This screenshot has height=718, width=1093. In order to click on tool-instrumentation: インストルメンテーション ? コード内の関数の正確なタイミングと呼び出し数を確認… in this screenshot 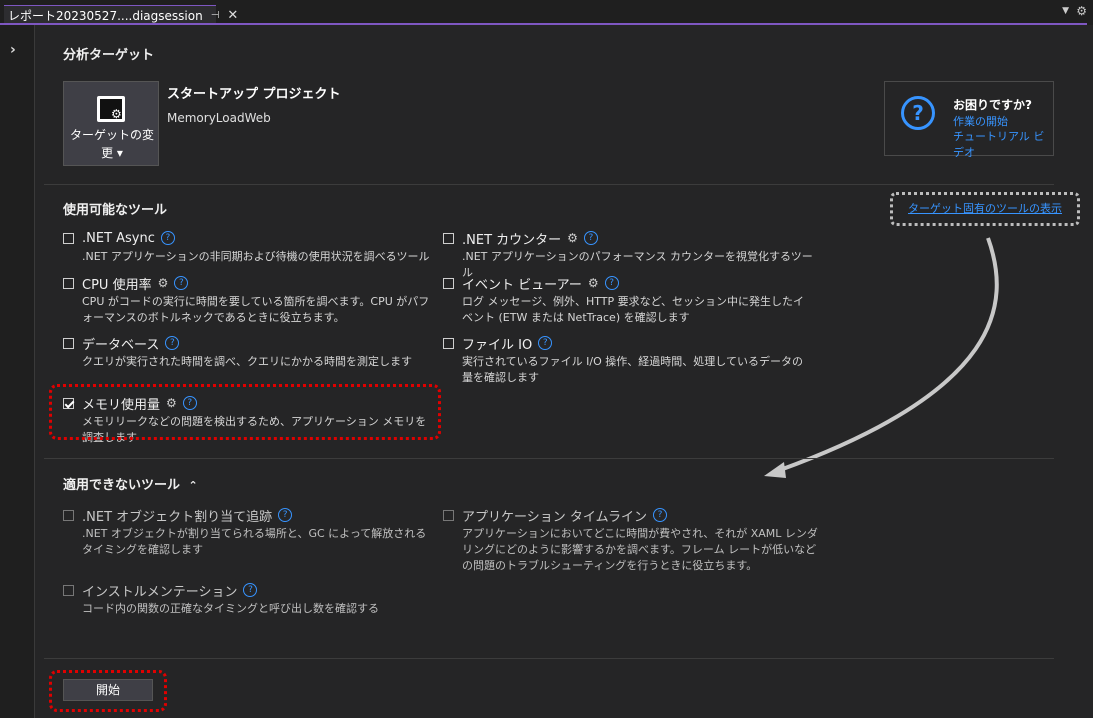, I will do `click(248, 599)`.